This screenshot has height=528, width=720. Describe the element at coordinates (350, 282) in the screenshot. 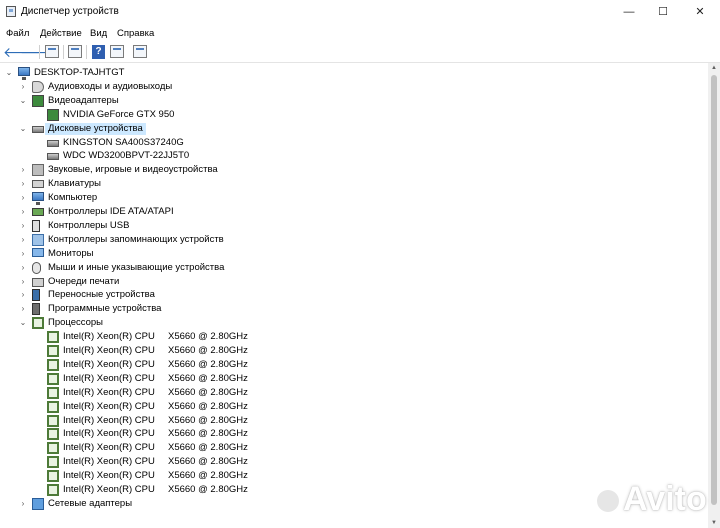

I see `category-item: › Очереди печати` at that location.